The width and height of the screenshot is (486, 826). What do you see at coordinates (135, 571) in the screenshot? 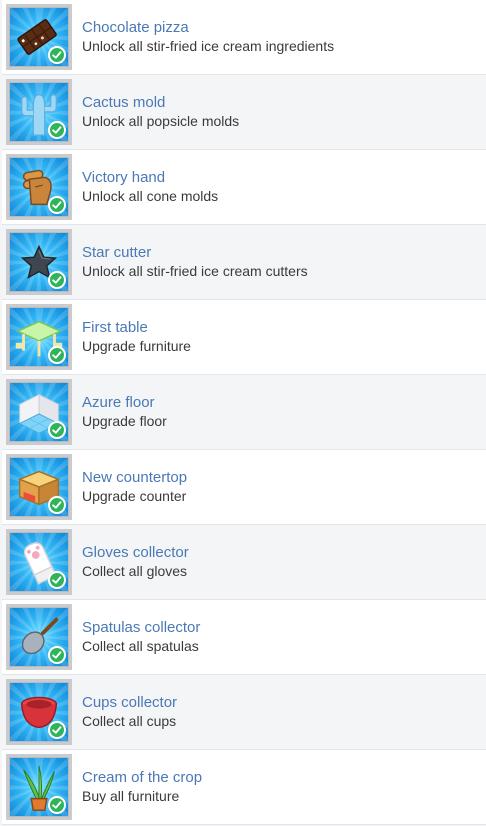
I see `achievement-description: Collect all gloves` at bounding box center [135, 571].